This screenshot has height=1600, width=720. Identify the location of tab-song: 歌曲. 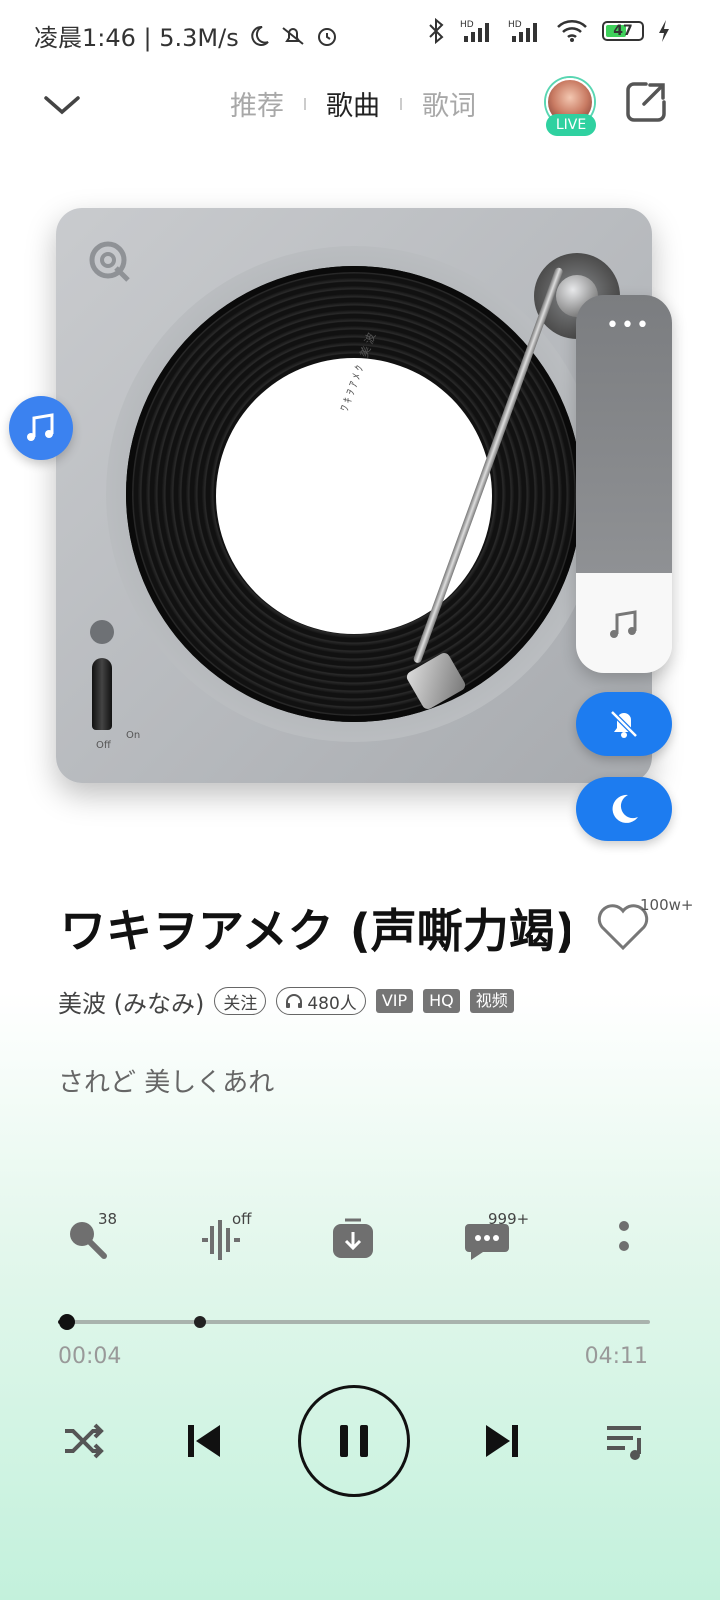
(353, 103).